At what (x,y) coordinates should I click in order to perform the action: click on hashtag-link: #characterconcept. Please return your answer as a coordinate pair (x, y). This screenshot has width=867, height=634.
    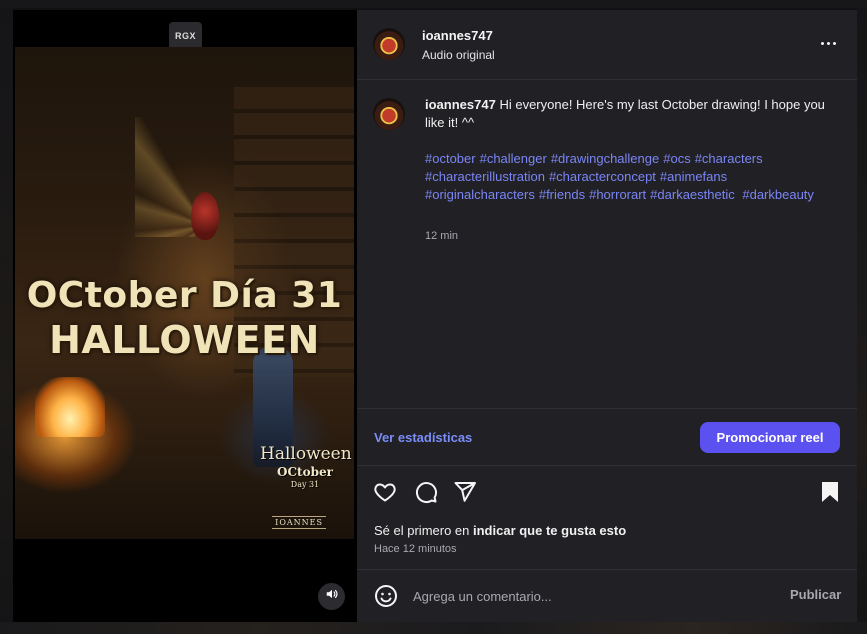
    Looking at the image, I should click on (602, 176).